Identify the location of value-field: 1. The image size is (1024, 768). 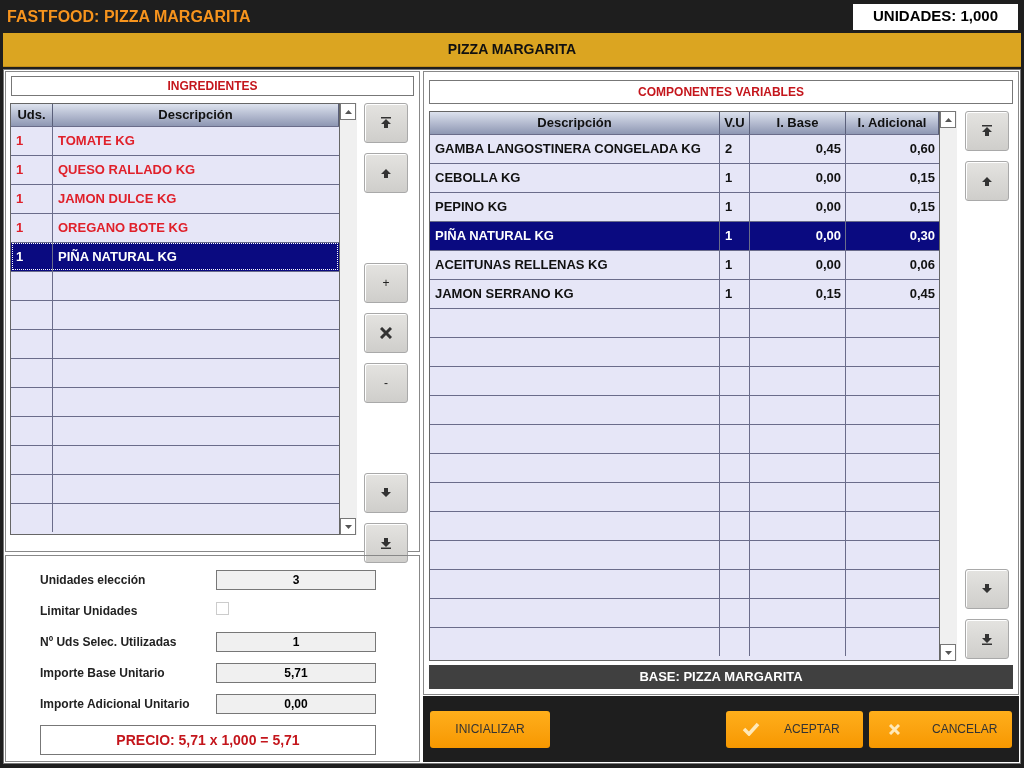
(296, 642).